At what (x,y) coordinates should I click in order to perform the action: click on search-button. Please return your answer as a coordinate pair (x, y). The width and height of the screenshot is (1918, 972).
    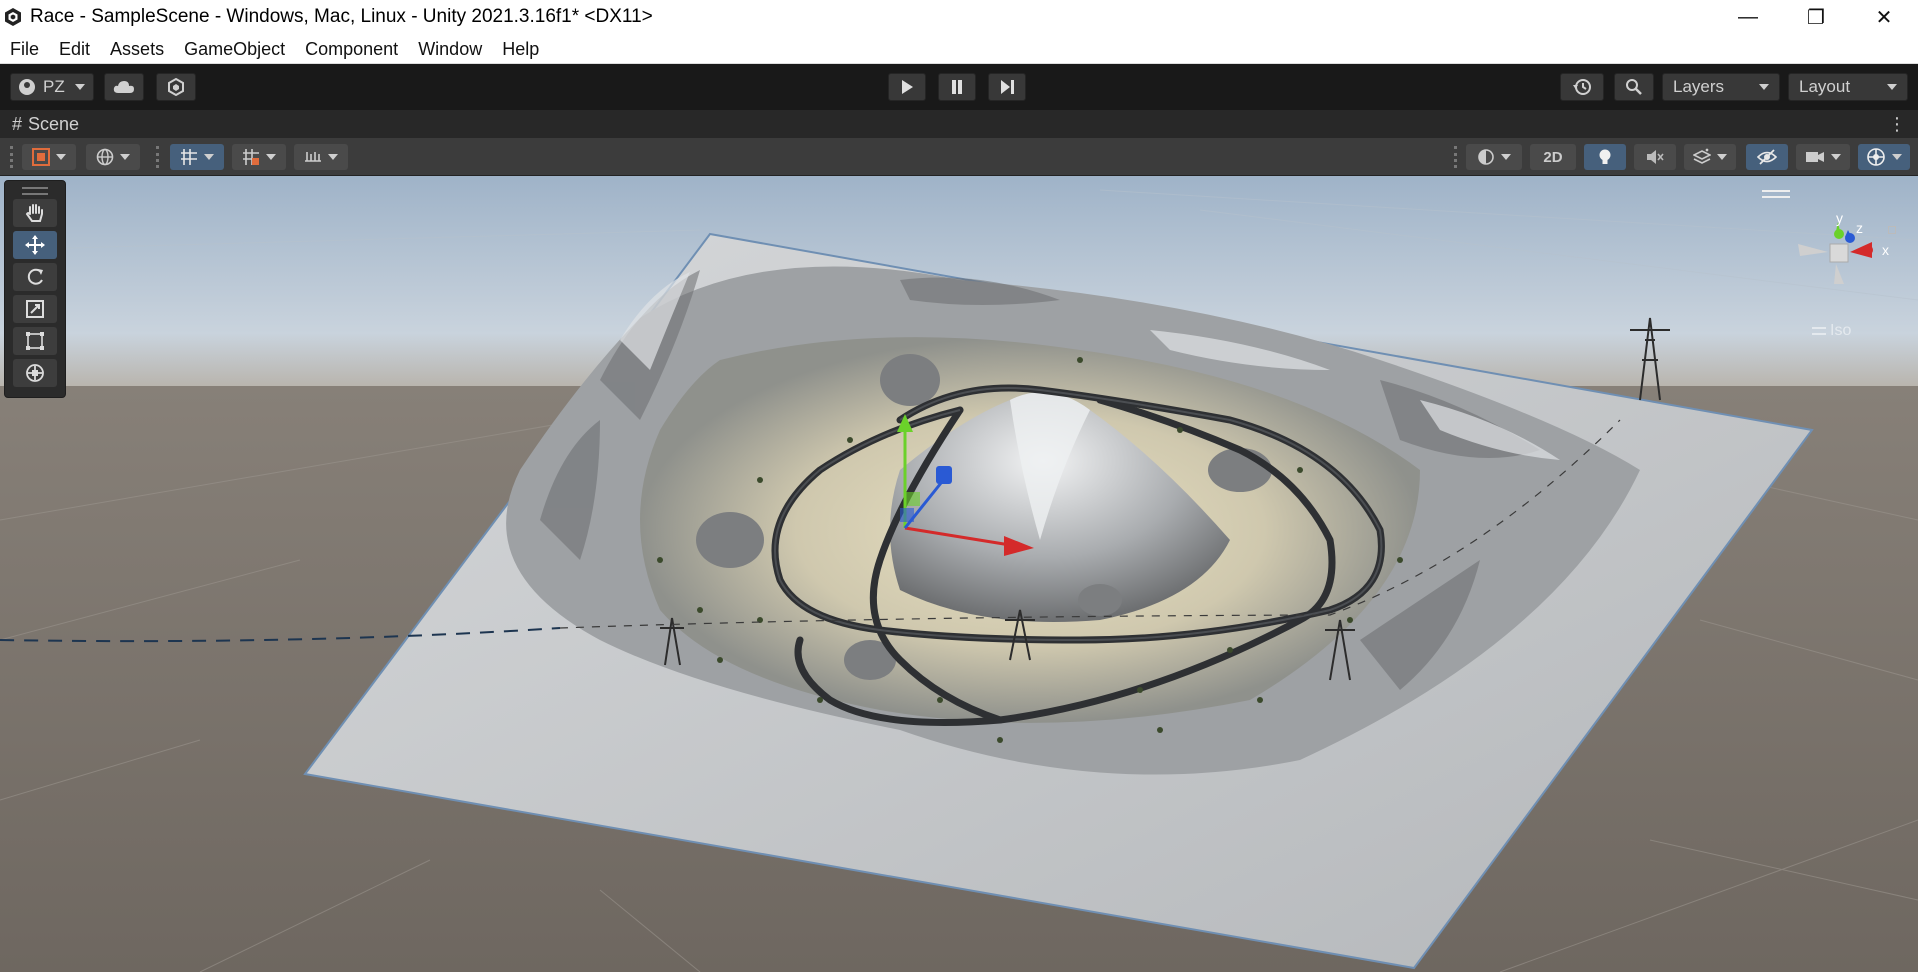
    Looking at the image, I should click on (1634, 87).